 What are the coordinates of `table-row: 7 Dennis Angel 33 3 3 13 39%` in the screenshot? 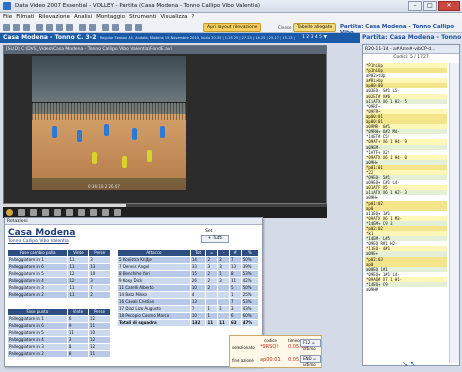 It's located at (188, 267).